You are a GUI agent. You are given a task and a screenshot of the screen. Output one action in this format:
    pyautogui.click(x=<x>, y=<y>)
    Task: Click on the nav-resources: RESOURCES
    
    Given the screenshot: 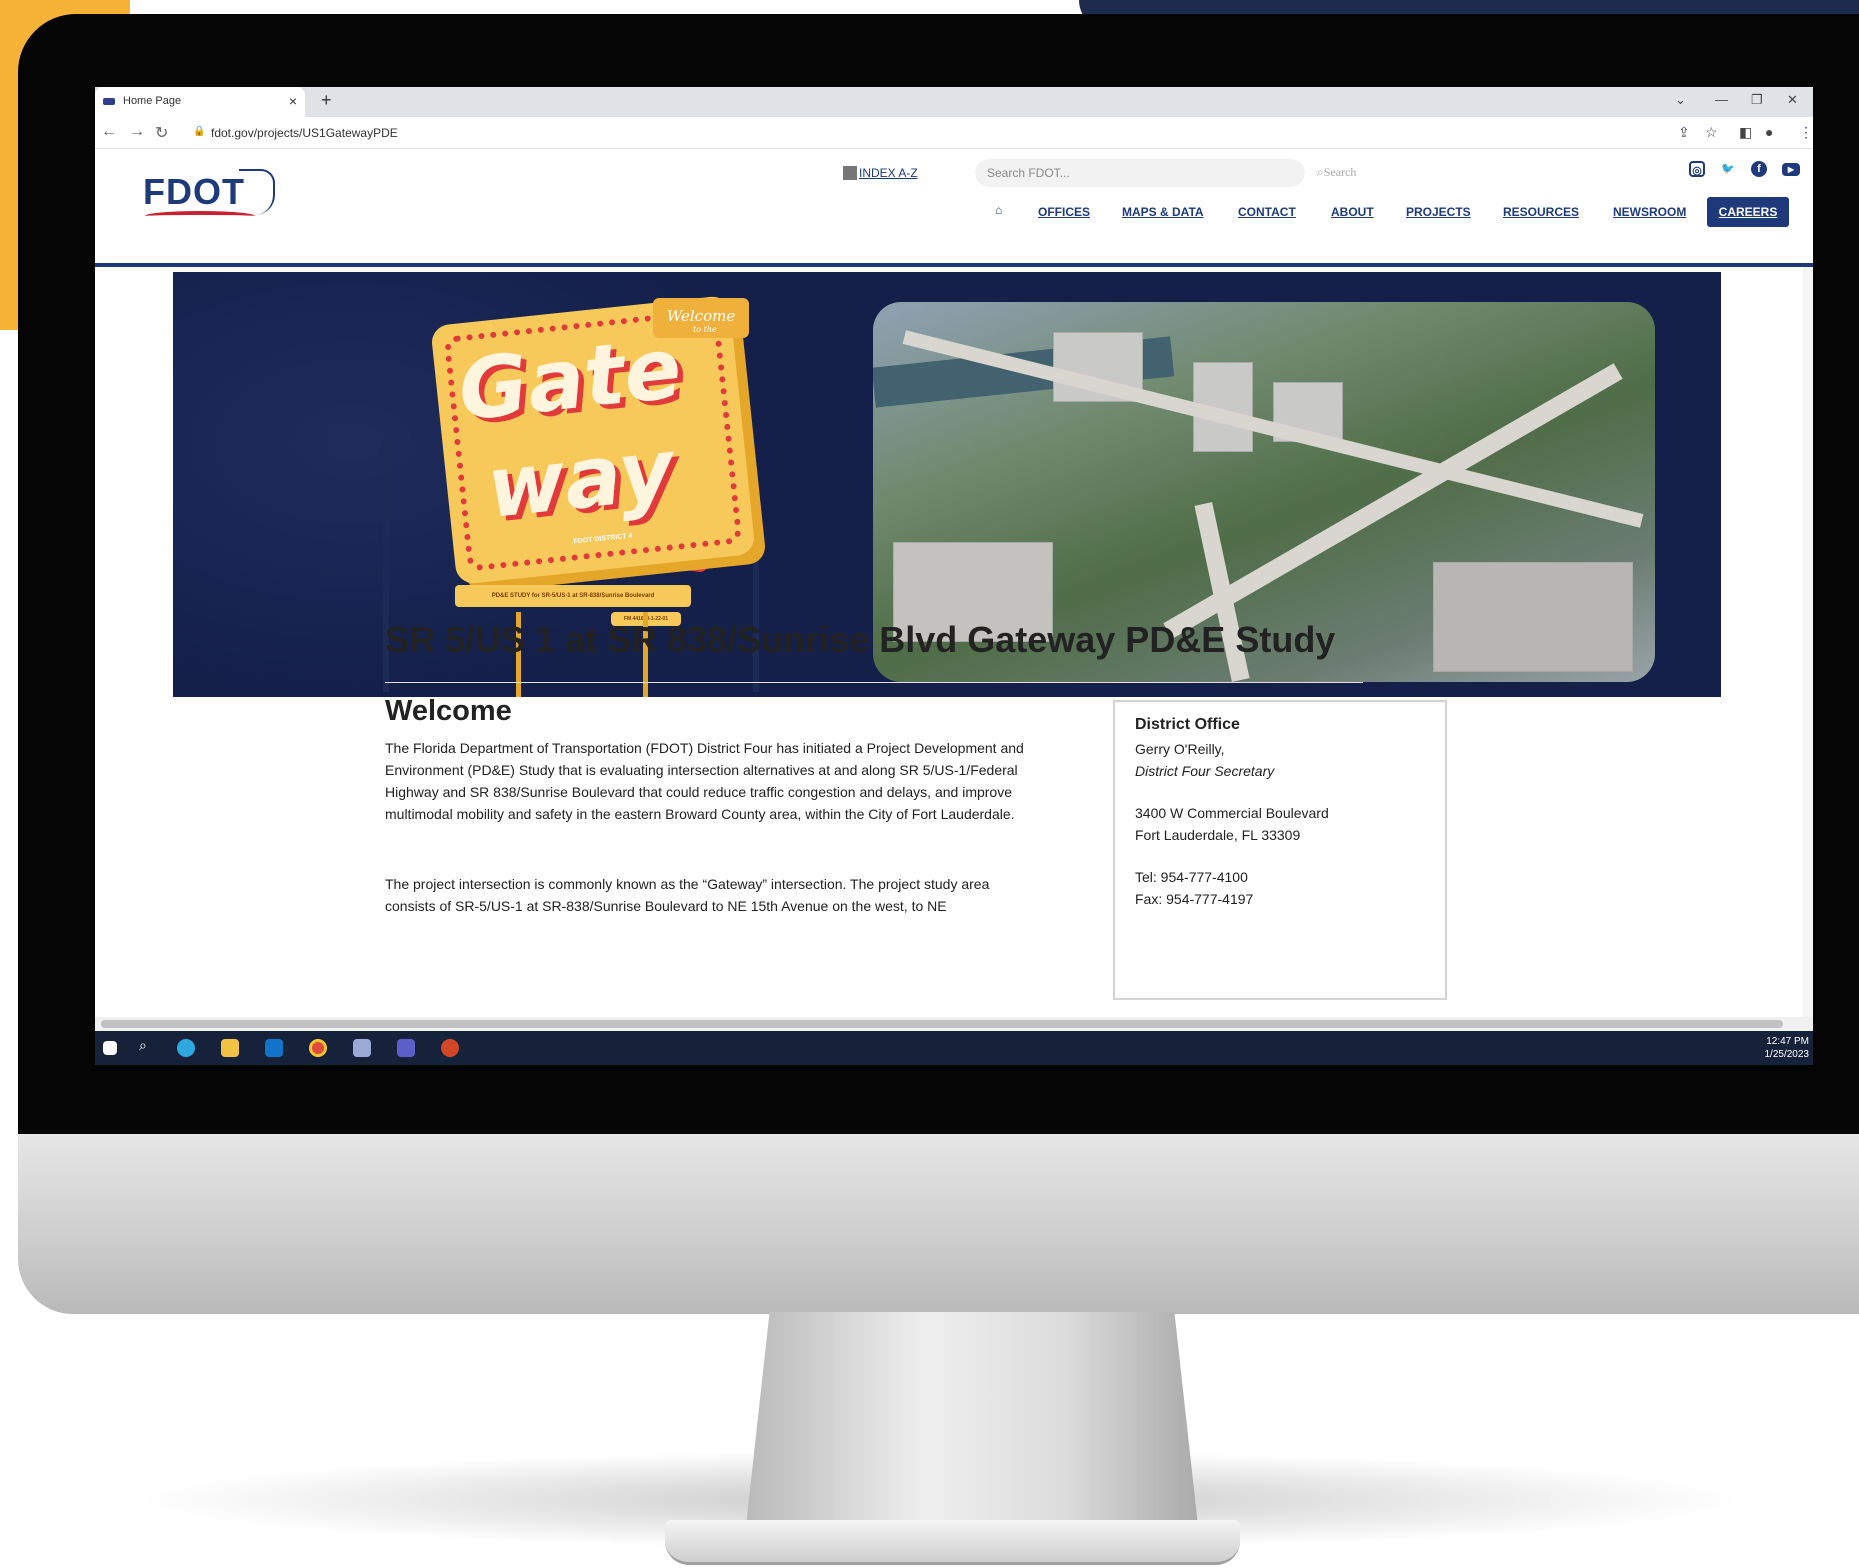 What is the action you would take?
    pyautogui.click(x=1541, y=212)
    